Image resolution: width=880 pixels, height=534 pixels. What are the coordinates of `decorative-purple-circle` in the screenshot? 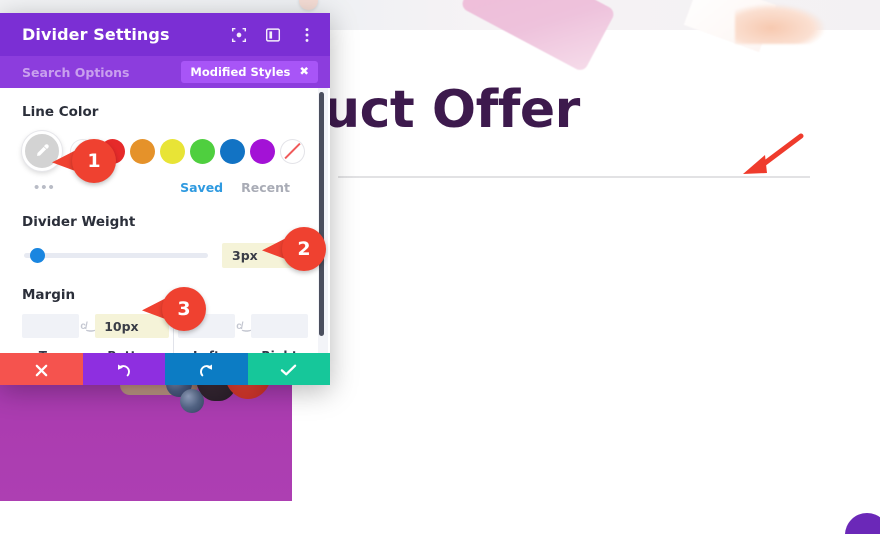 It's located at (862, 523).